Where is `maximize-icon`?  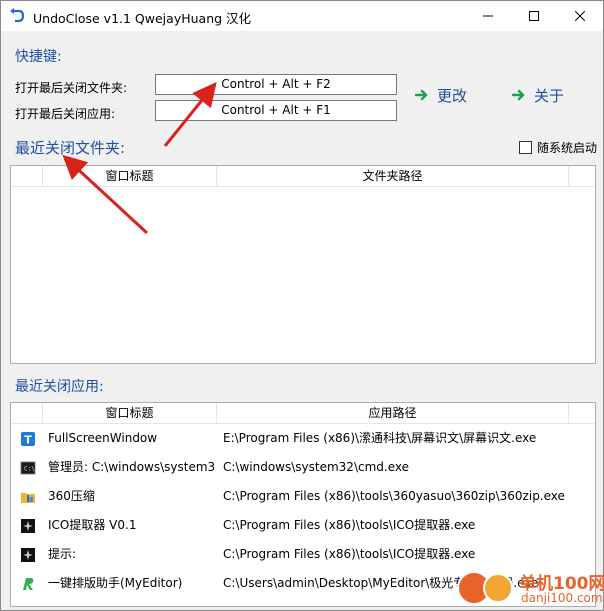 maximize-icon is located at coordinates (534, 16).